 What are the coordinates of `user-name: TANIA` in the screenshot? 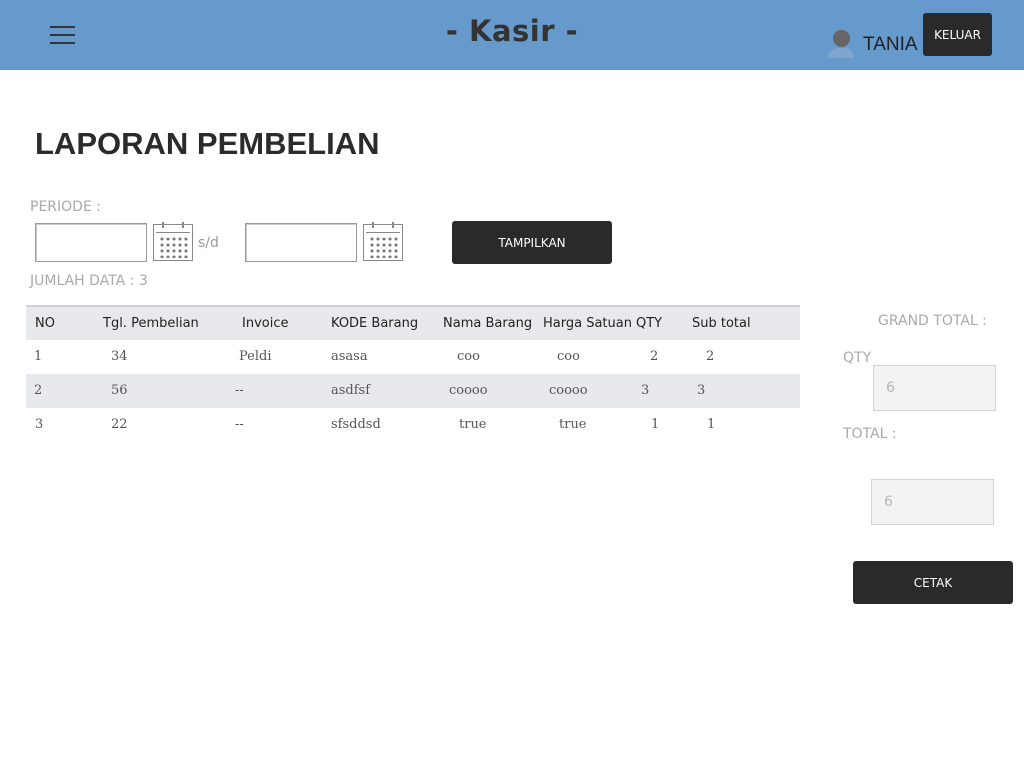 It's located at (890, 44).